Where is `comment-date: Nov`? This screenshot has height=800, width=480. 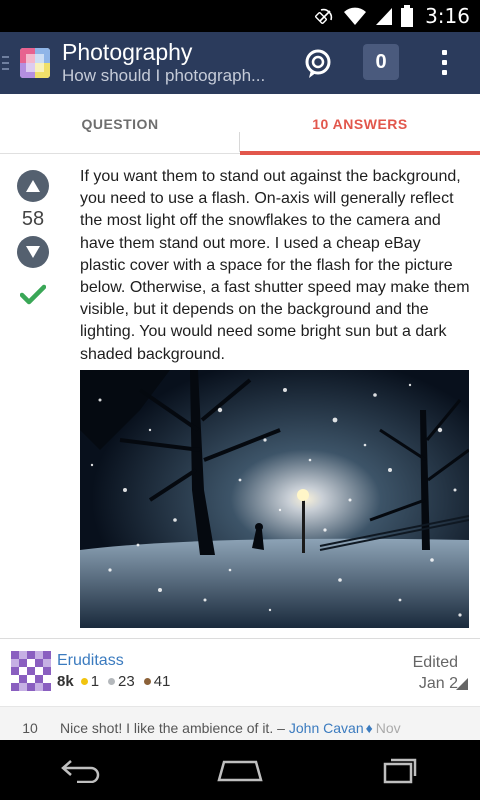
comment-date: Nov is located at coordinates (388, 727).